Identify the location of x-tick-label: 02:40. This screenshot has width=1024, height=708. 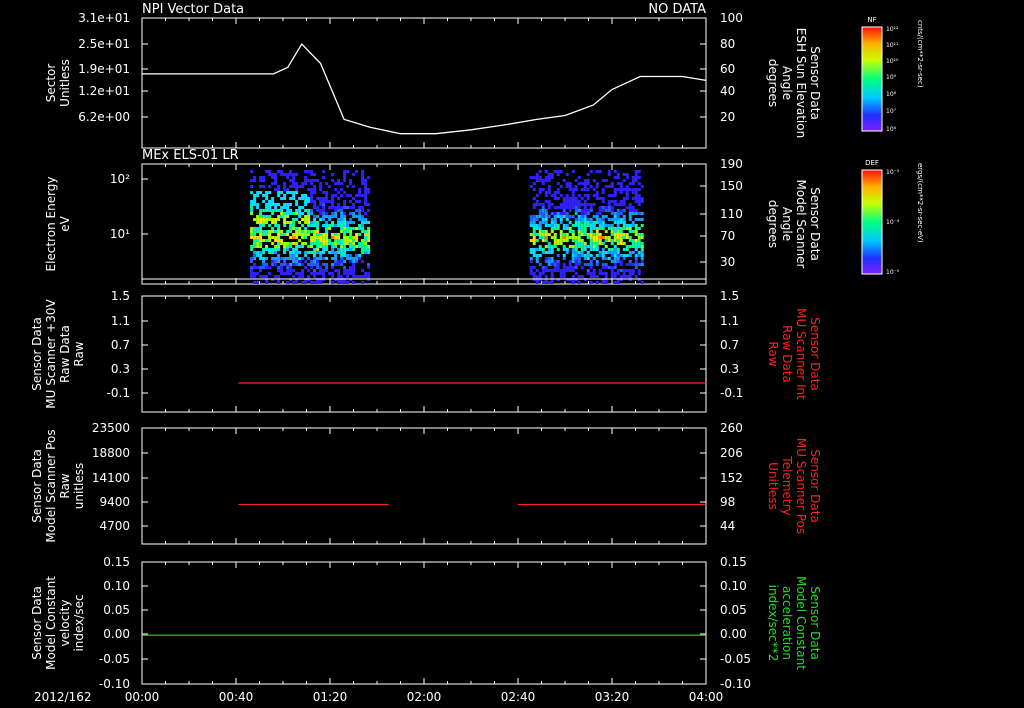
(518, 697).